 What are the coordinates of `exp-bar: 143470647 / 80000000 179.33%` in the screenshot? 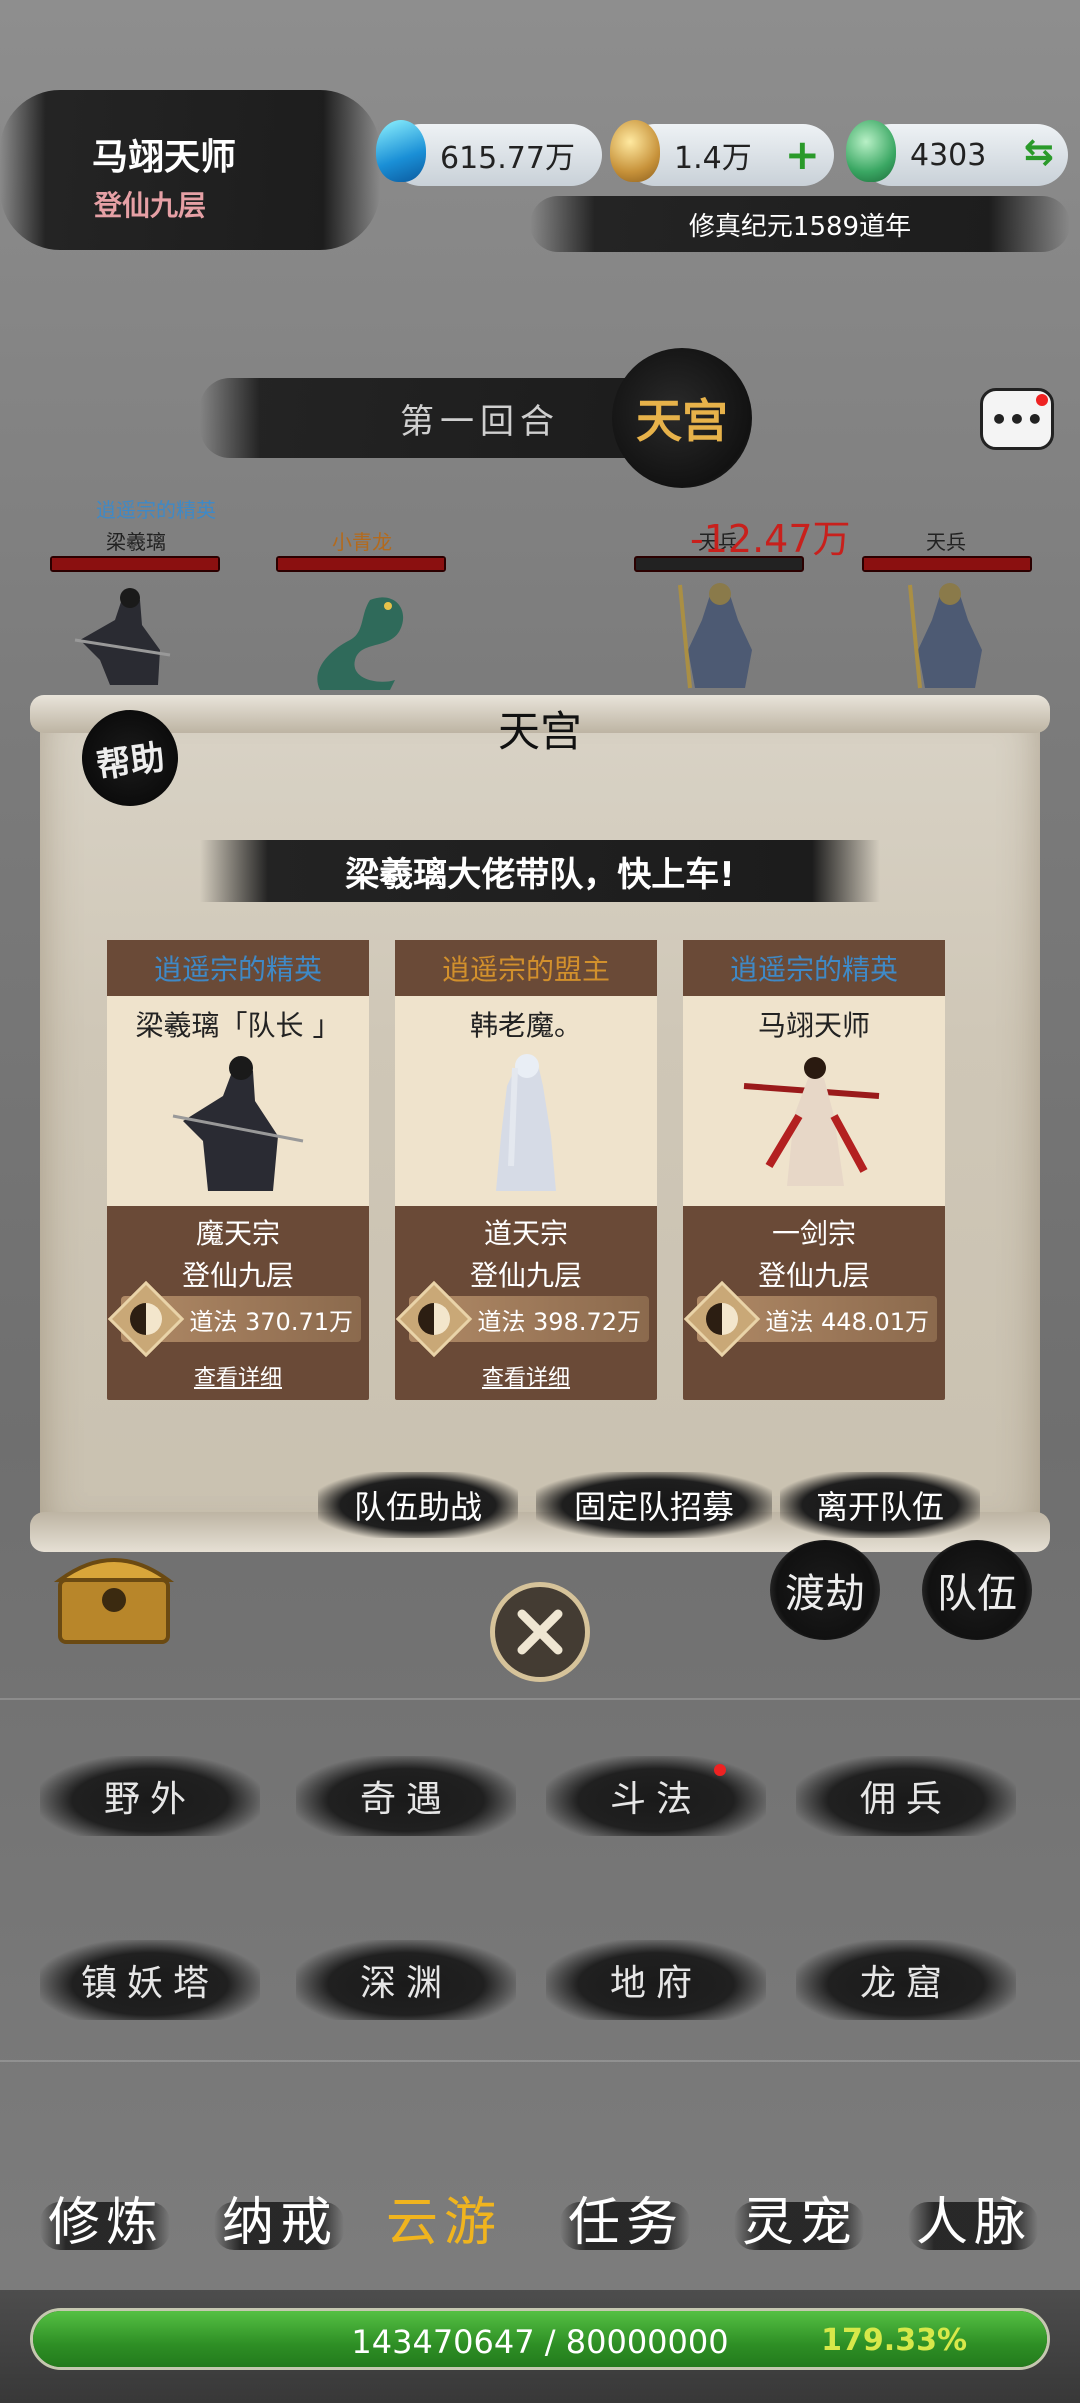 It's located at (540, 2339).